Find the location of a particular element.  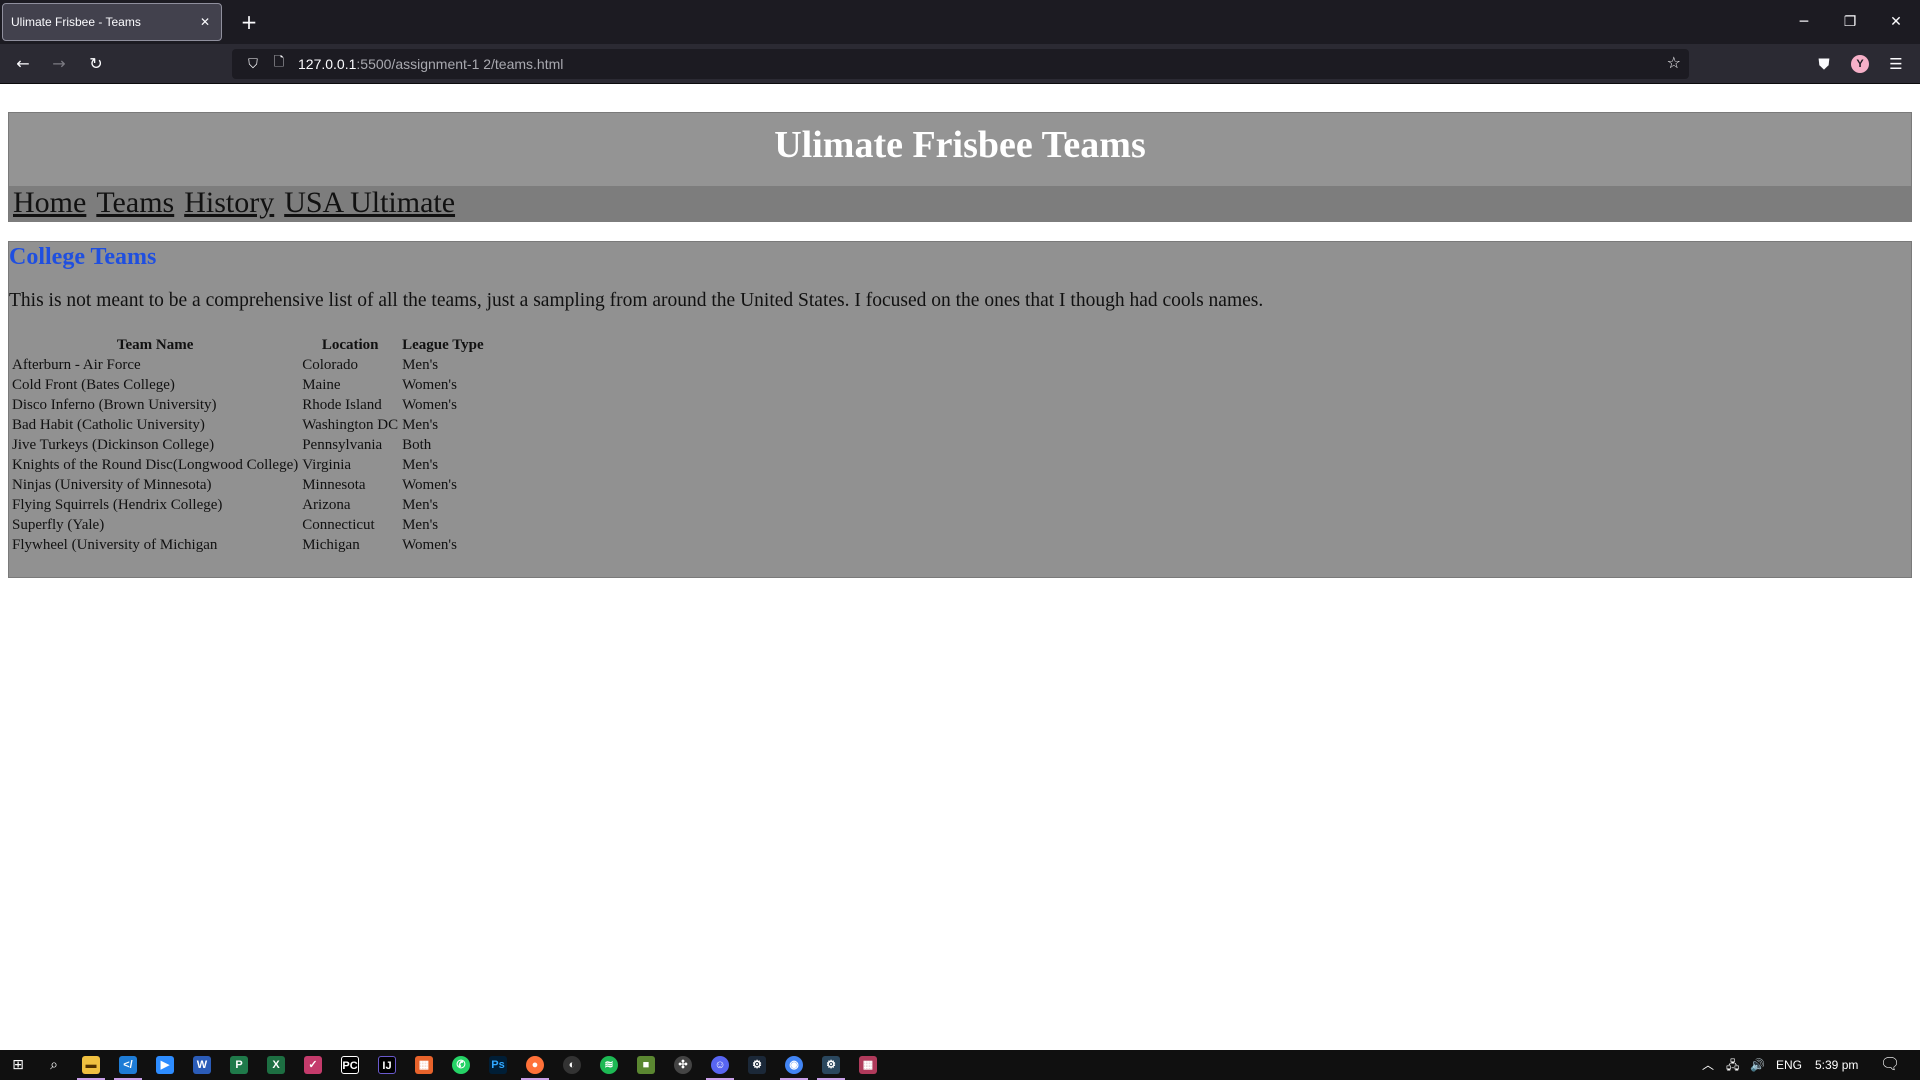

word-icon: W is located at coordinates (202, 1065).